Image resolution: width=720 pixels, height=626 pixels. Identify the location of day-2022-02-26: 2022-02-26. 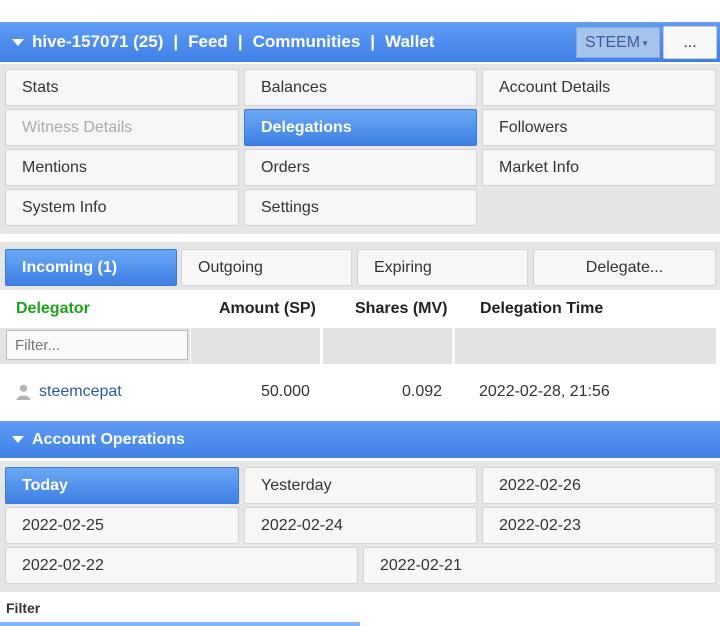
(599, 485).